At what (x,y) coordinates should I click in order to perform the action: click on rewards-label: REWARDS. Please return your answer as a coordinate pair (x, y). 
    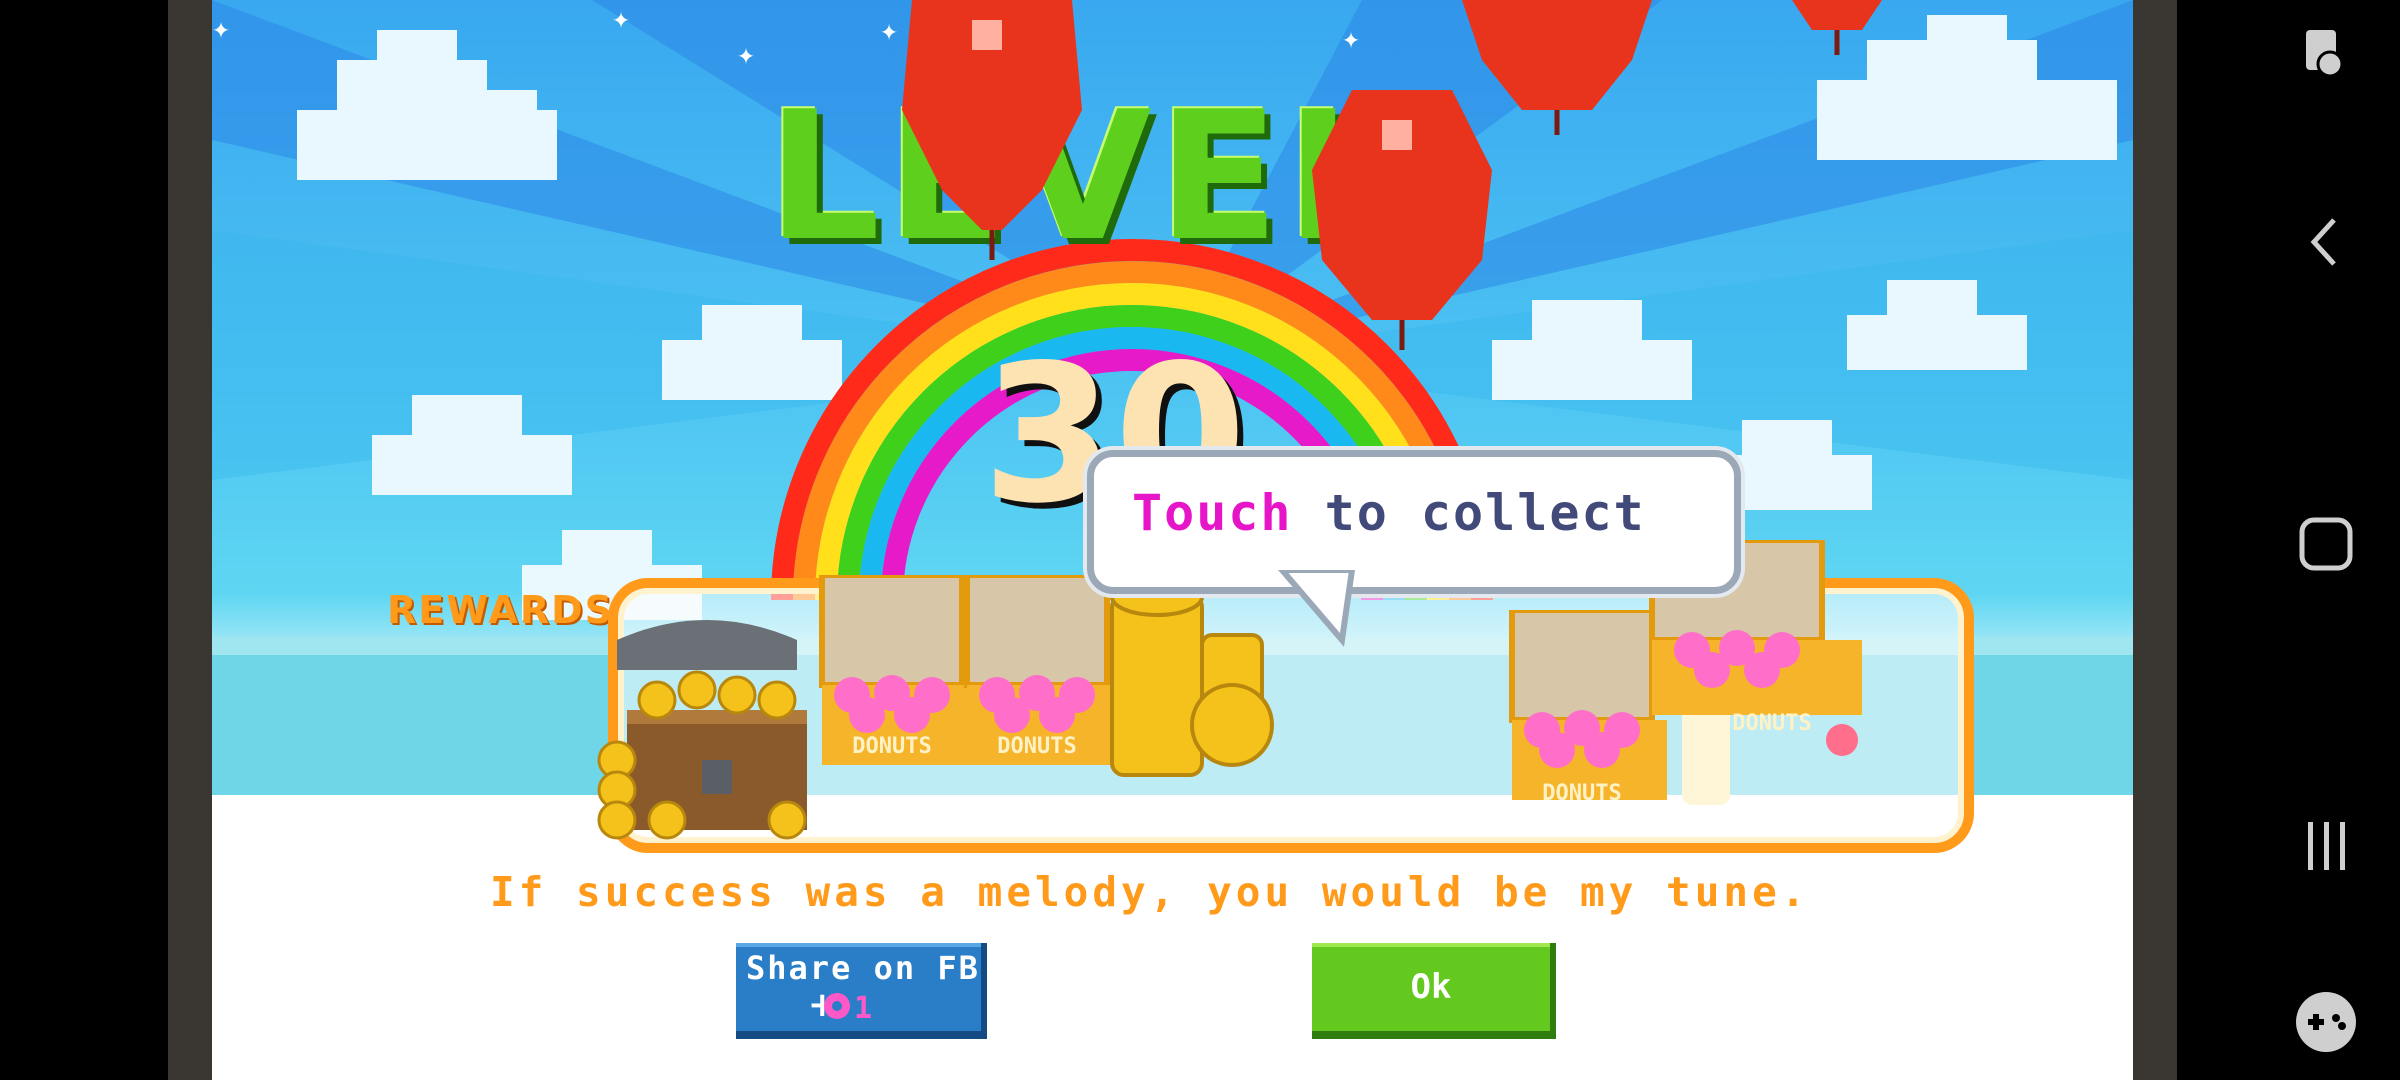
    Looking at the image, I should click on (501, 610).